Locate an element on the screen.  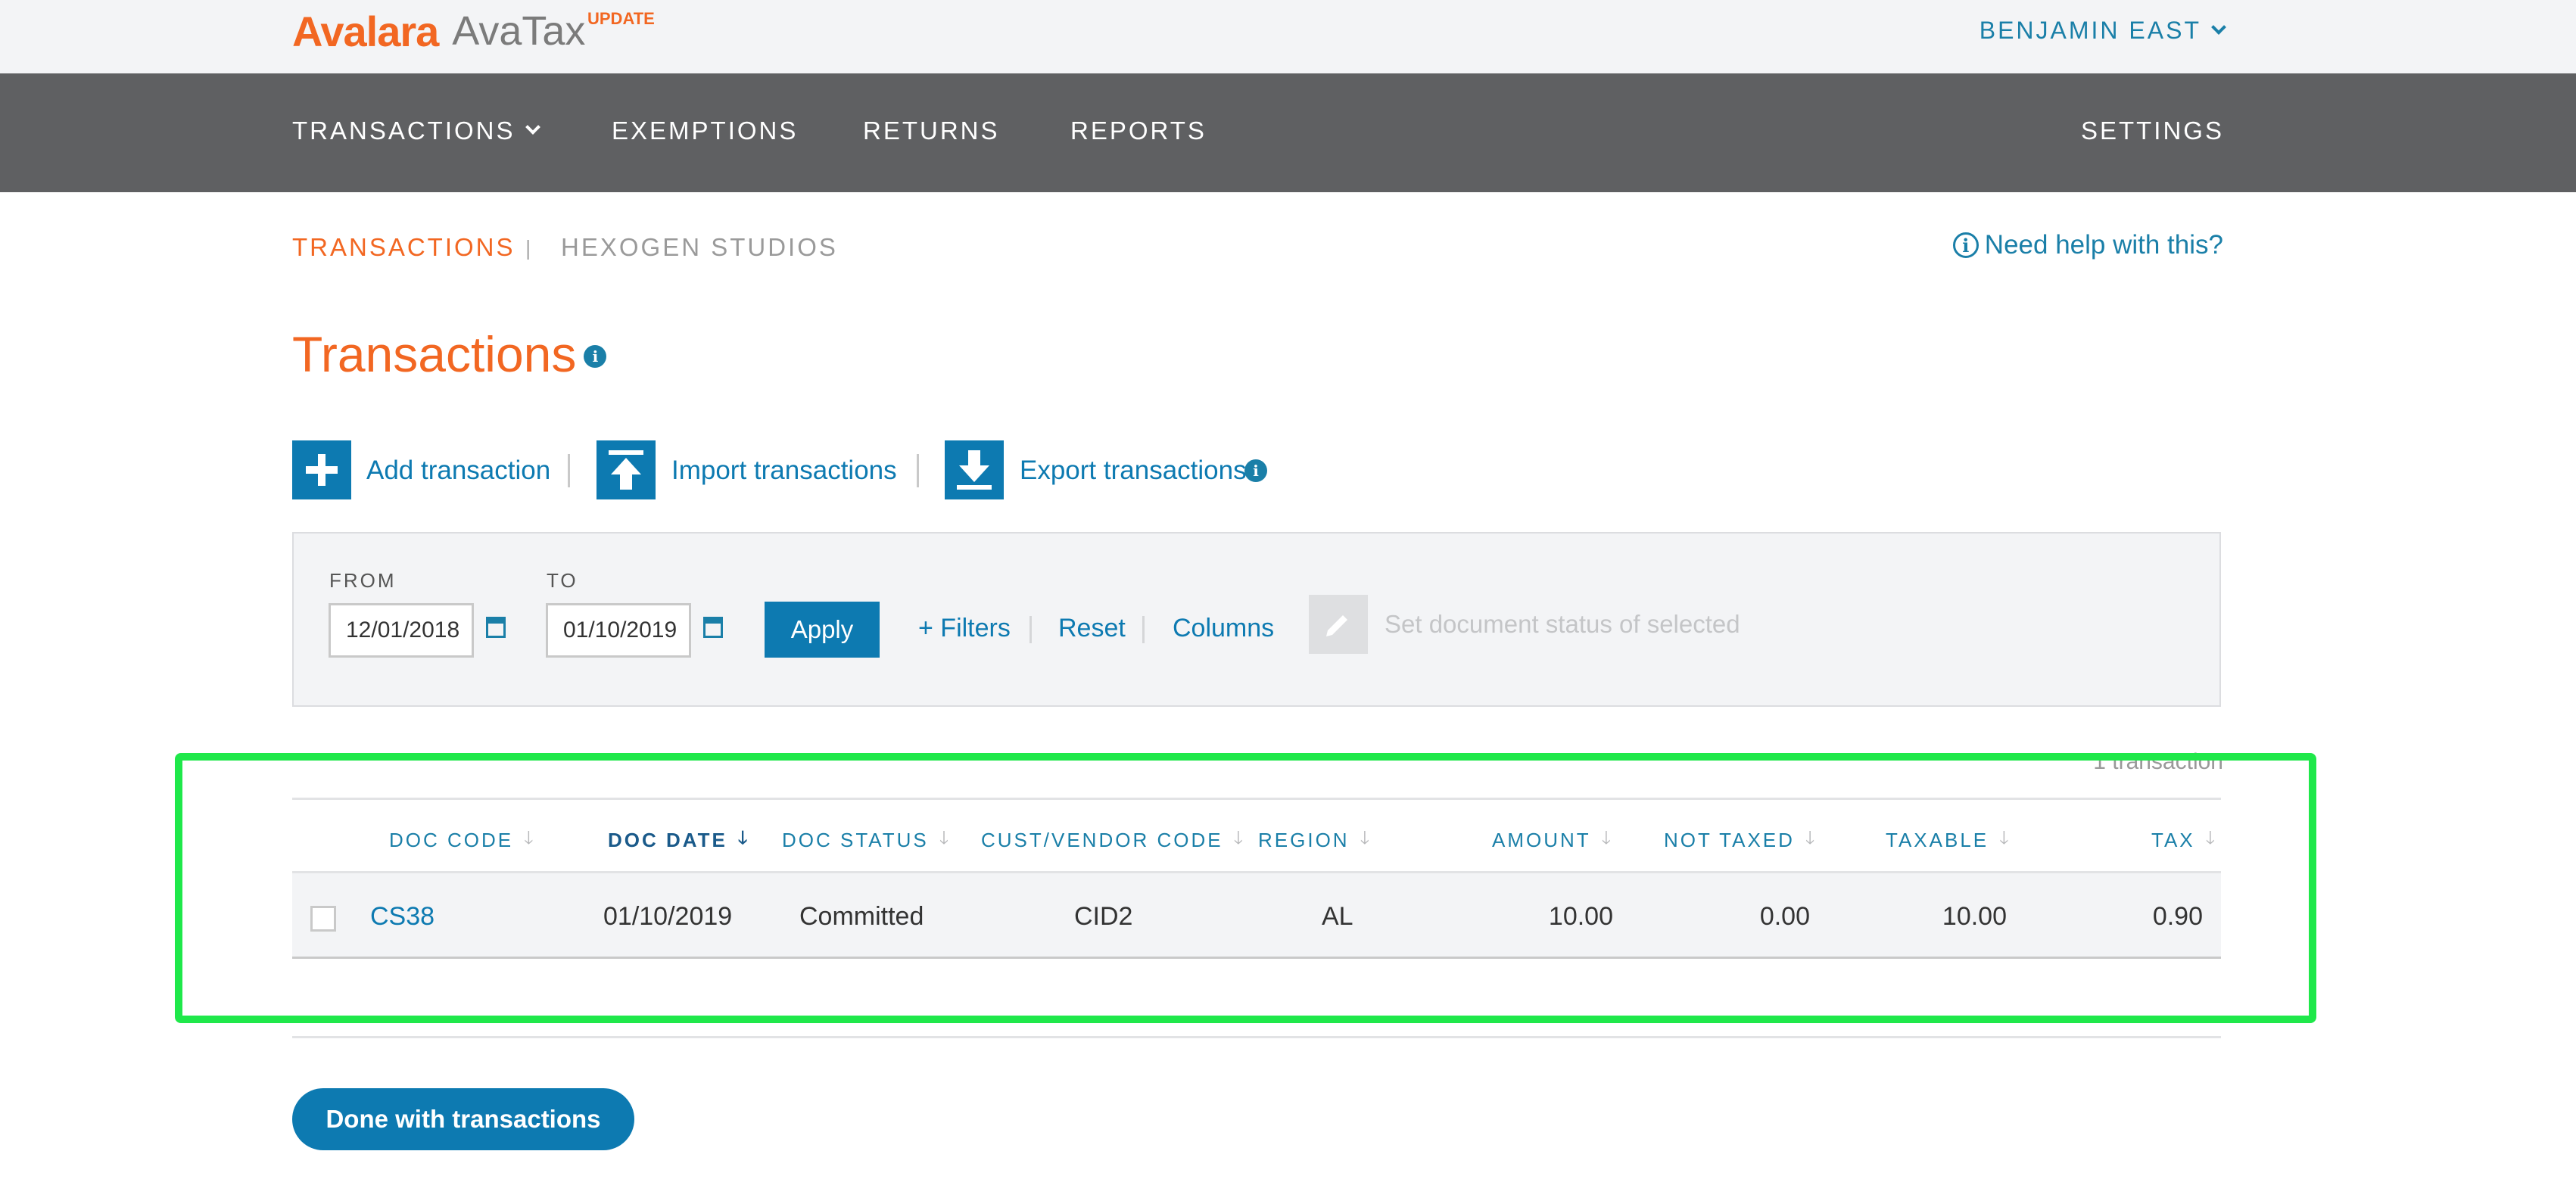
user-name: BENJAMIN EAST is located at coordinates (2090, 31).